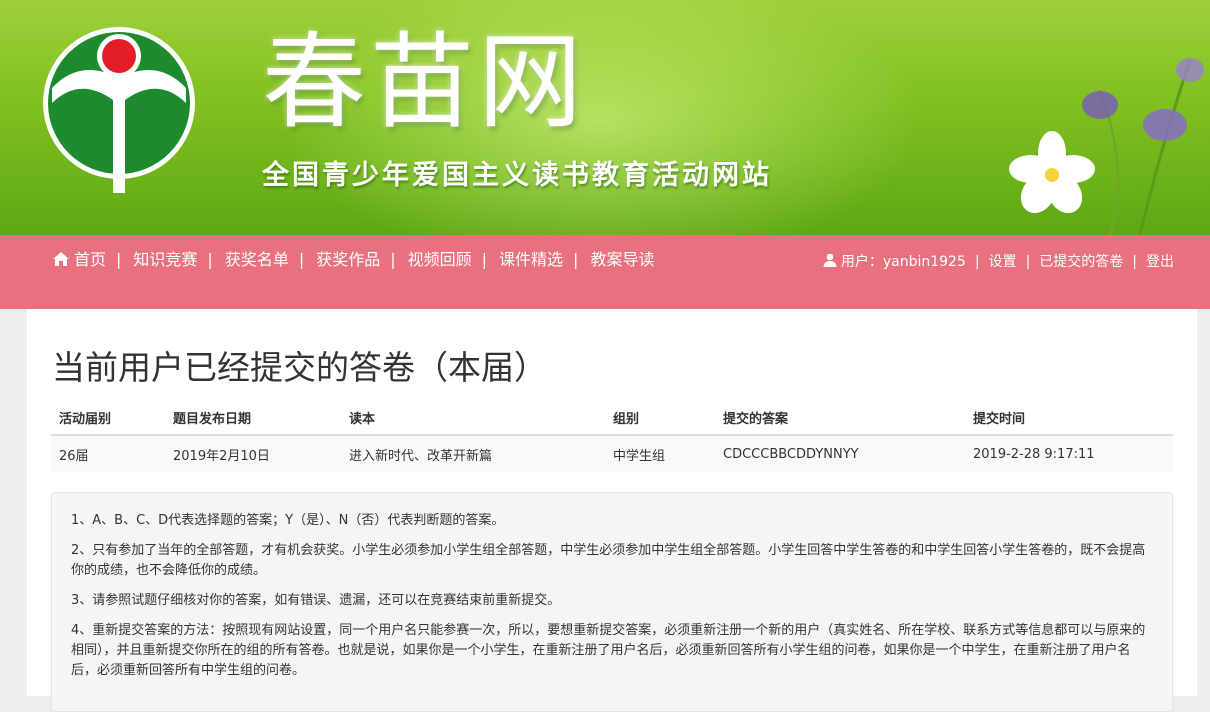 This screenshot has height=712, width=1210. Describe the element at coordinates (660, 453) in the screenshot. I see `cell-group: 中学生组` at that location.